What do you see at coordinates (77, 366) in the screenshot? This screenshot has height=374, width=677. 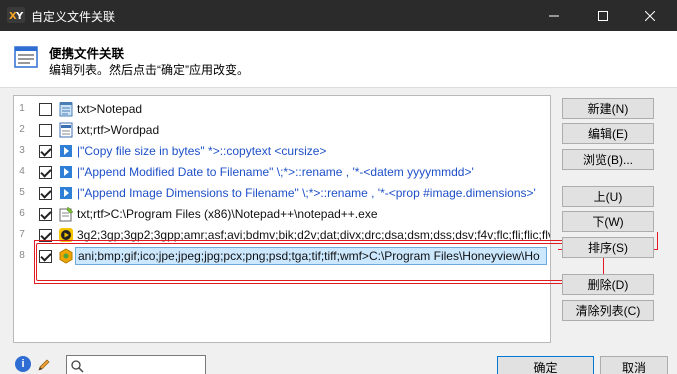 I see `search-icon` at bounding box center [77, 366].